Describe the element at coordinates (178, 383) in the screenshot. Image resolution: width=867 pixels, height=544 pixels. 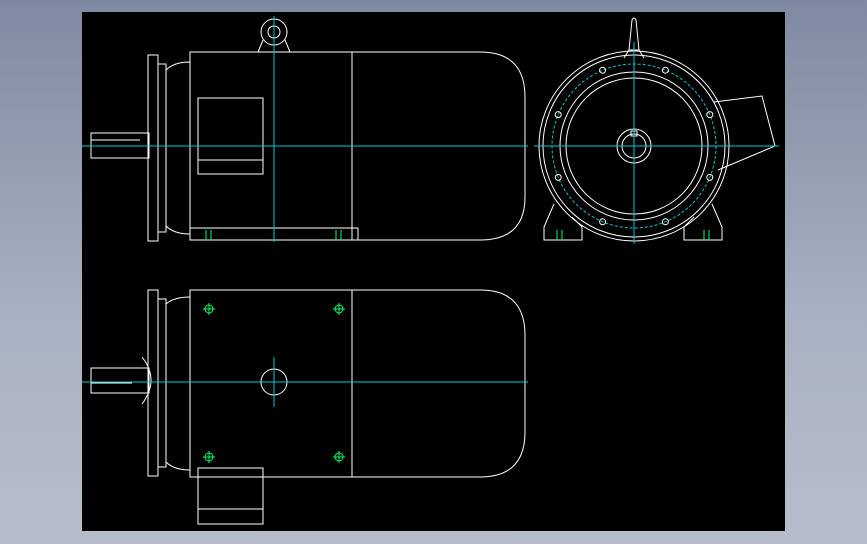
I see `top-end-bell` at that location.